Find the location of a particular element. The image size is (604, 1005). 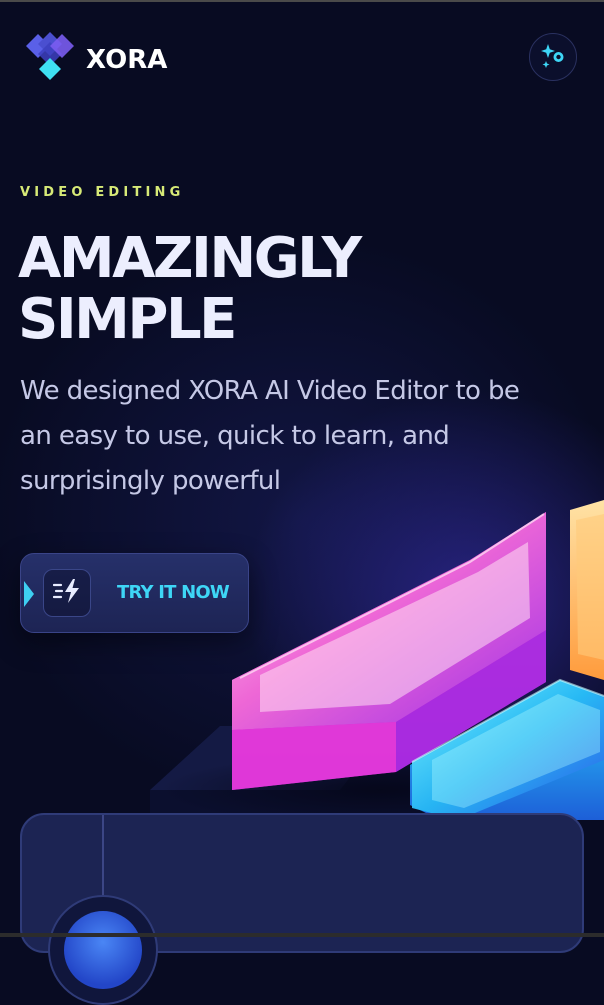

brand-name: XORA is located at coordinates (127, 60).